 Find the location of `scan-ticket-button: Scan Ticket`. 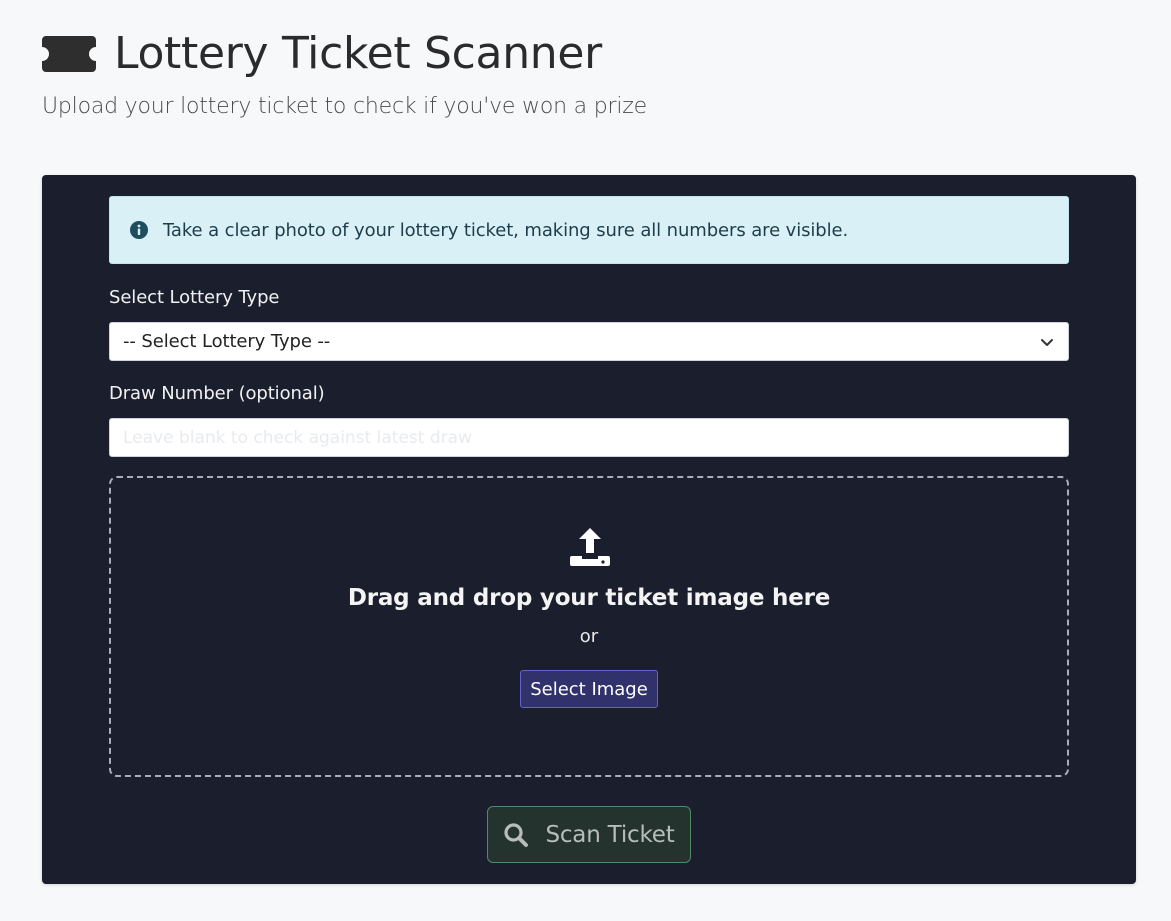

scan-ticket-button: Scan Ticket is located at coordinates (589, 834).